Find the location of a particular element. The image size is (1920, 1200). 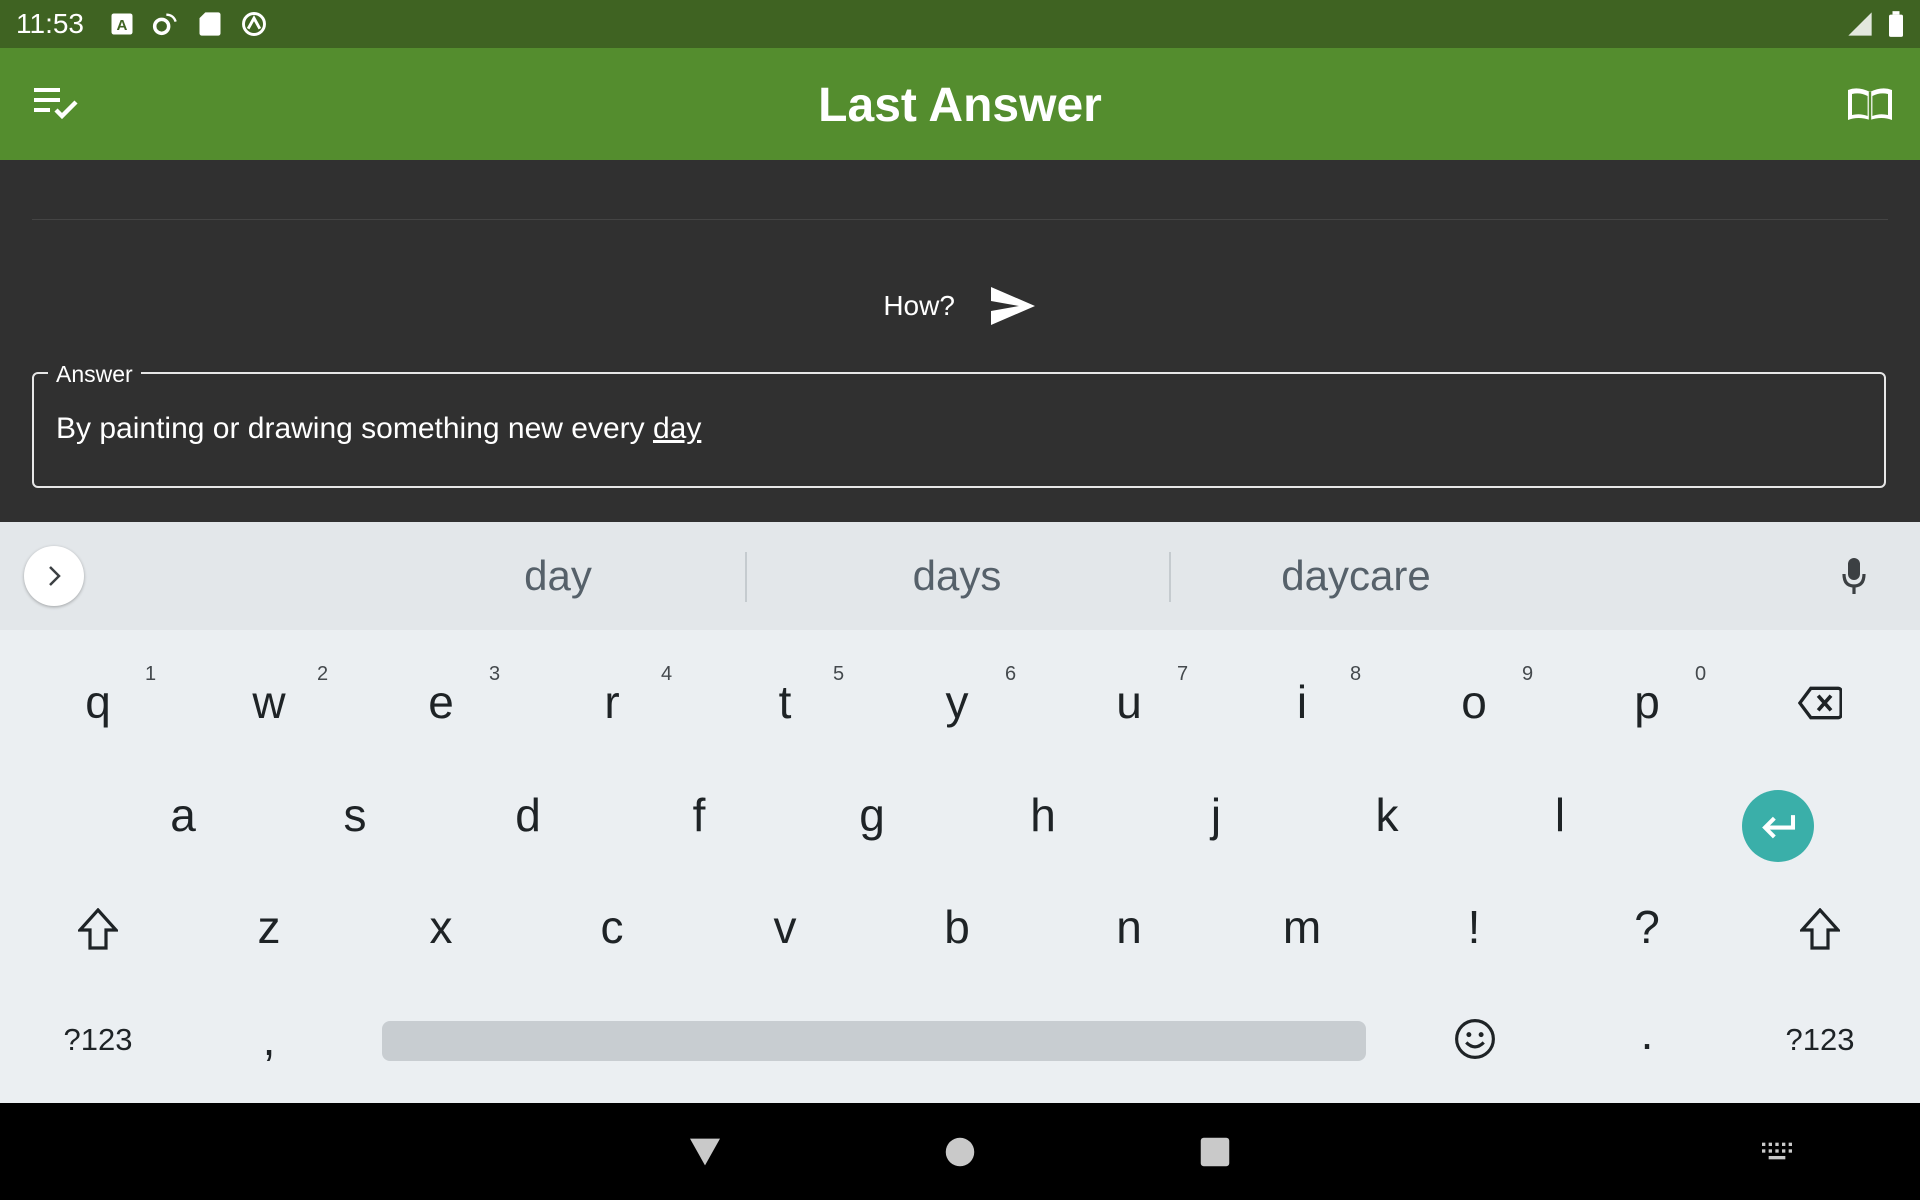

key-question: ? is located at coordinates (1647, 927).